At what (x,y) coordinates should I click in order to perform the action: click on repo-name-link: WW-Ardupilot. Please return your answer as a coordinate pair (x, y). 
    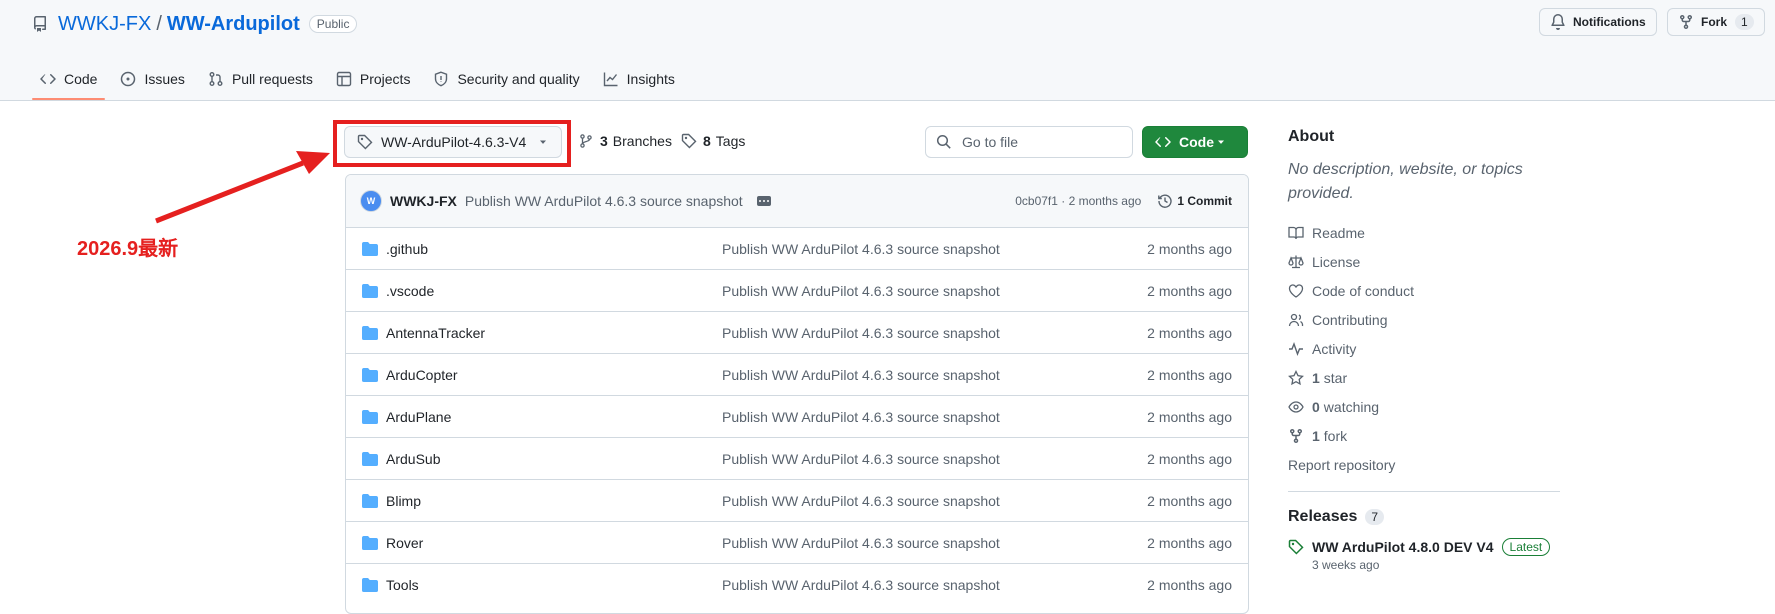
    Looking at the image, I should click on (233, 24).